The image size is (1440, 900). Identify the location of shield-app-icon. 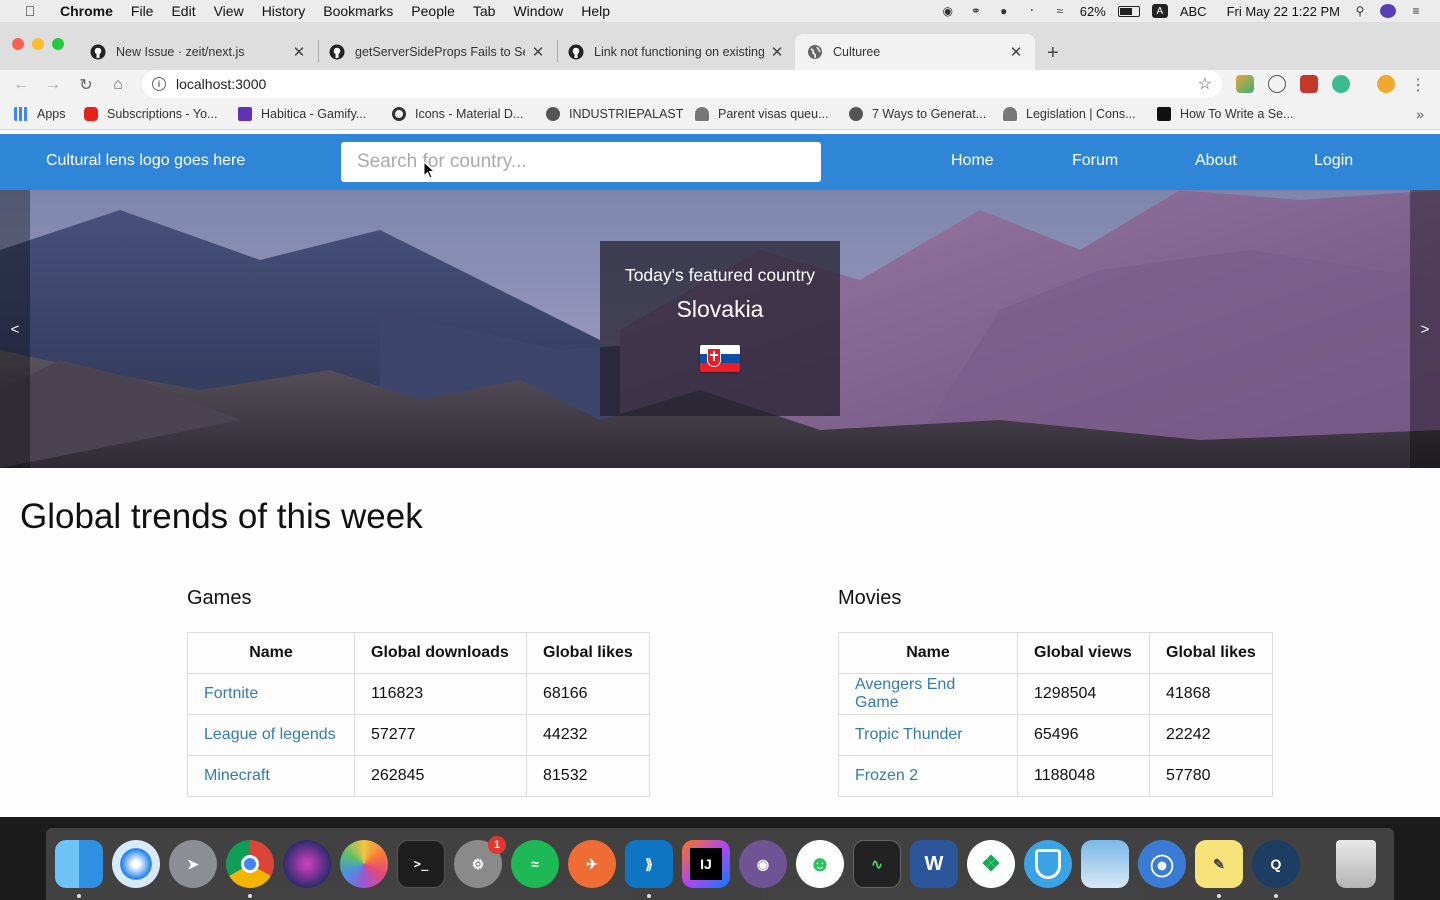
(1048, 864).